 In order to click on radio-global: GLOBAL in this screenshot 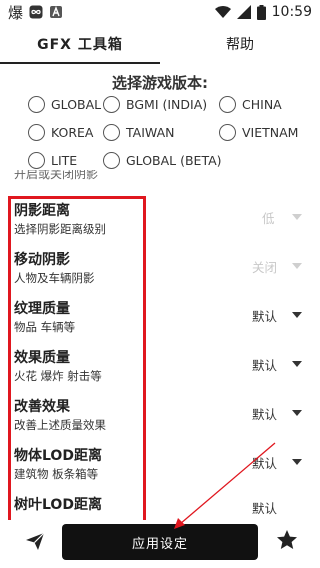, I will do `click(64, 104)`.